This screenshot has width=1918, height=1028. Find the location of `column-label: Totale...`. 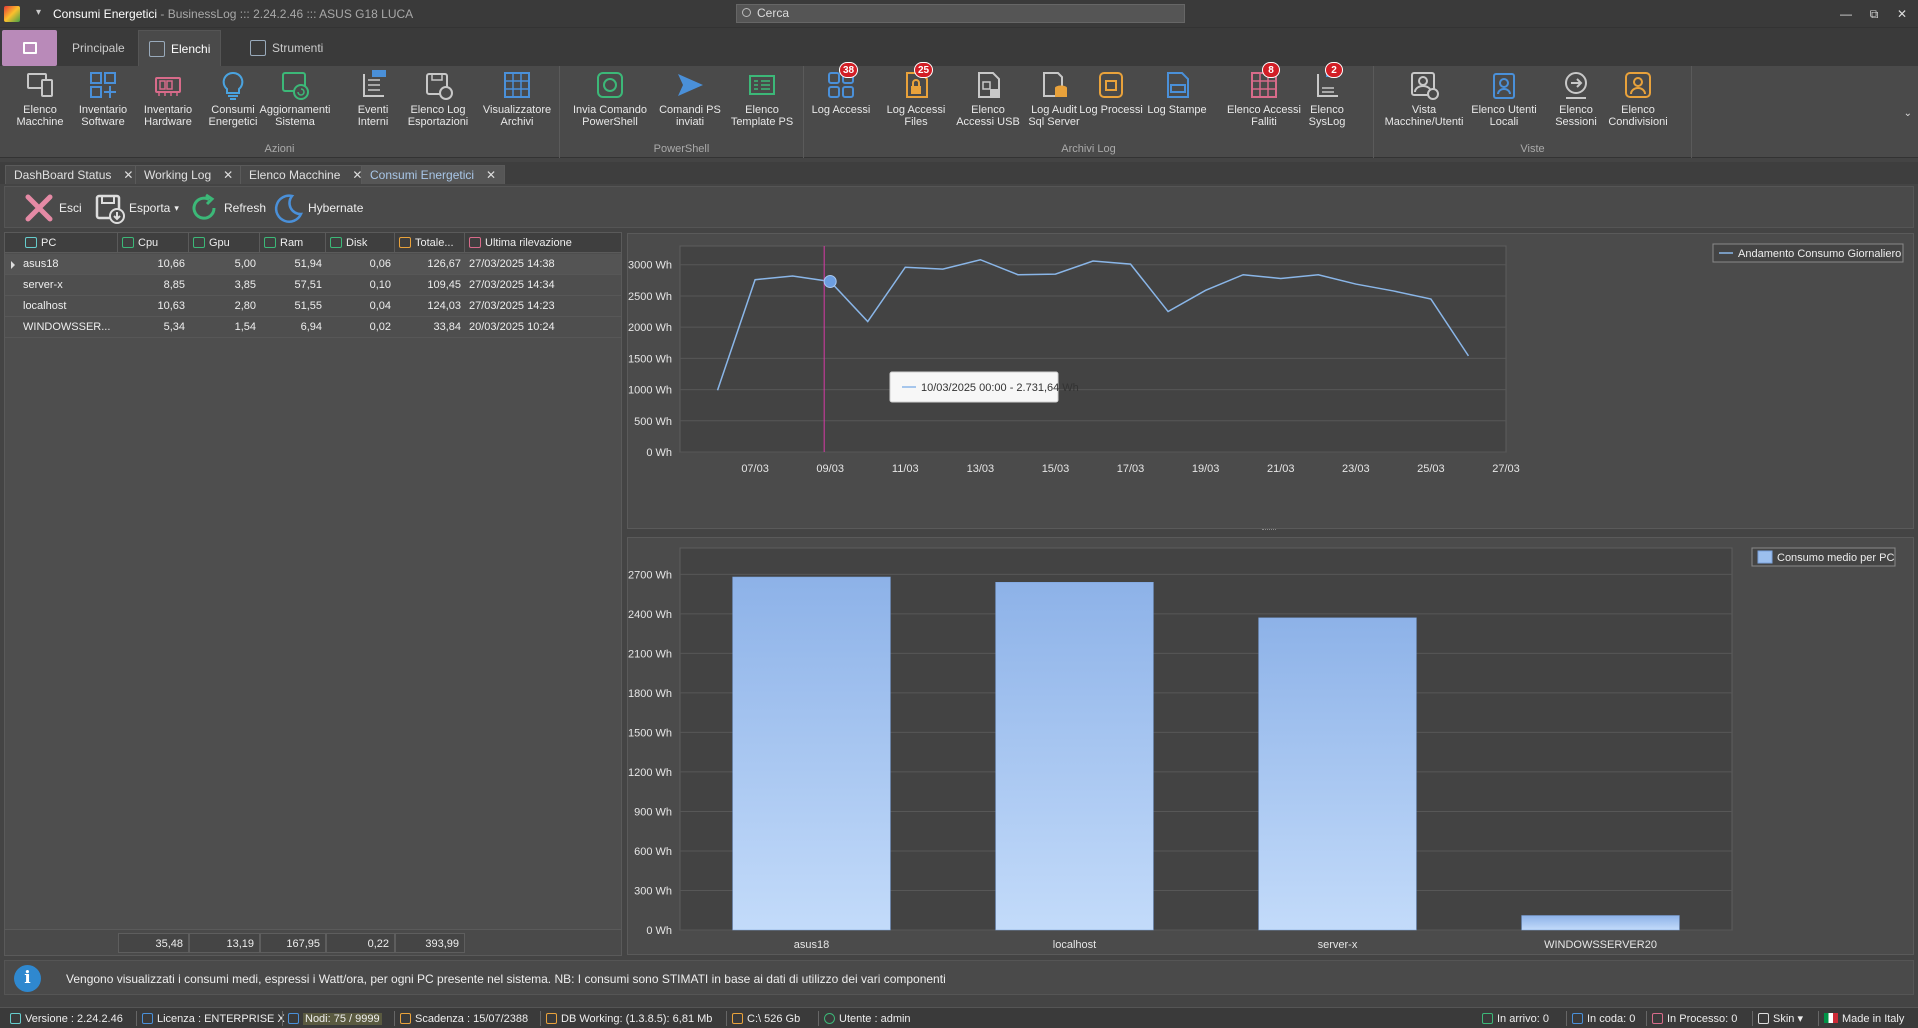

column-label: Totale... is located at coordinates (434, 243).